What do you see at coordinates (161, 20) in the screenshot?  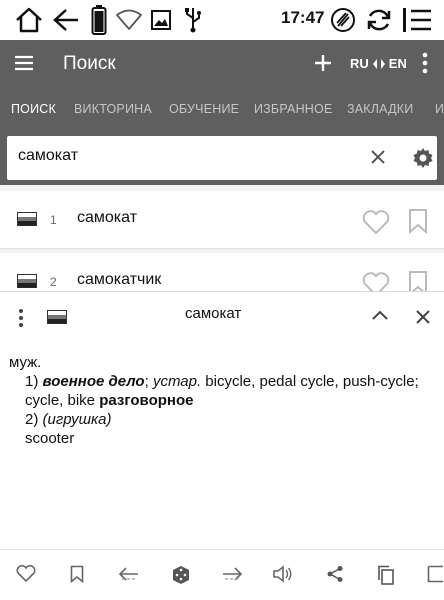 I see `image-icon` at bounding box center [161, 20].